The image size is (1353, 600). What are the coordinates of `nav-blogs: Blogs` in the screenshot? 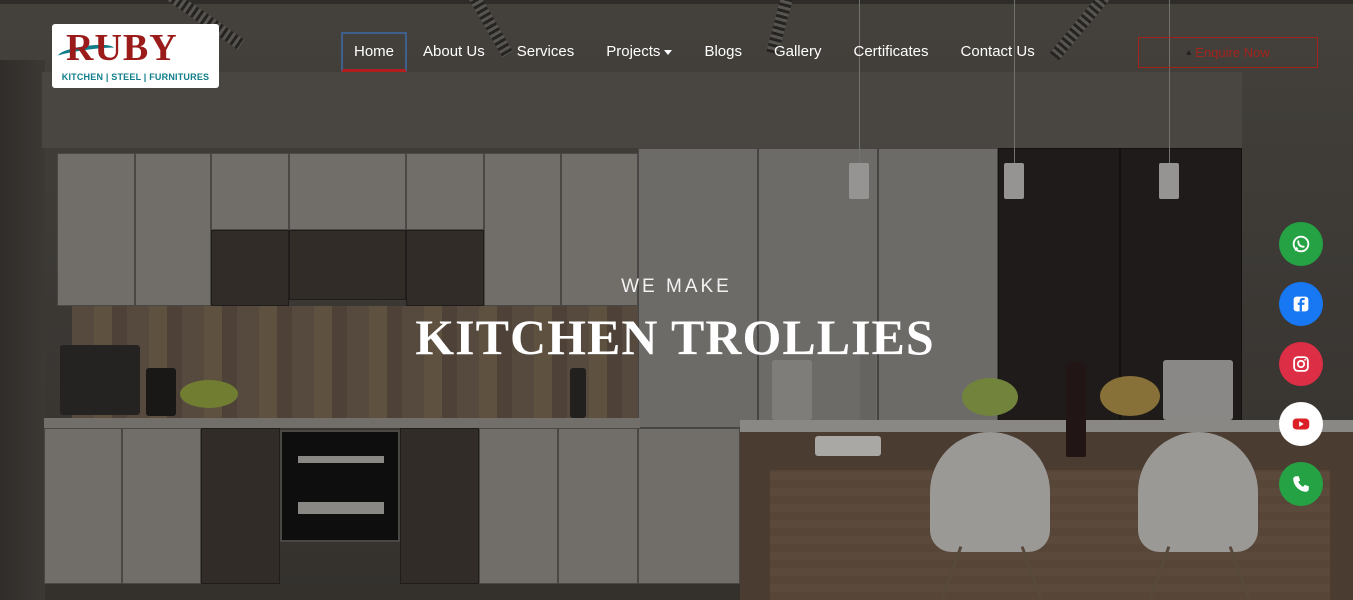 It's located at (723, 52).